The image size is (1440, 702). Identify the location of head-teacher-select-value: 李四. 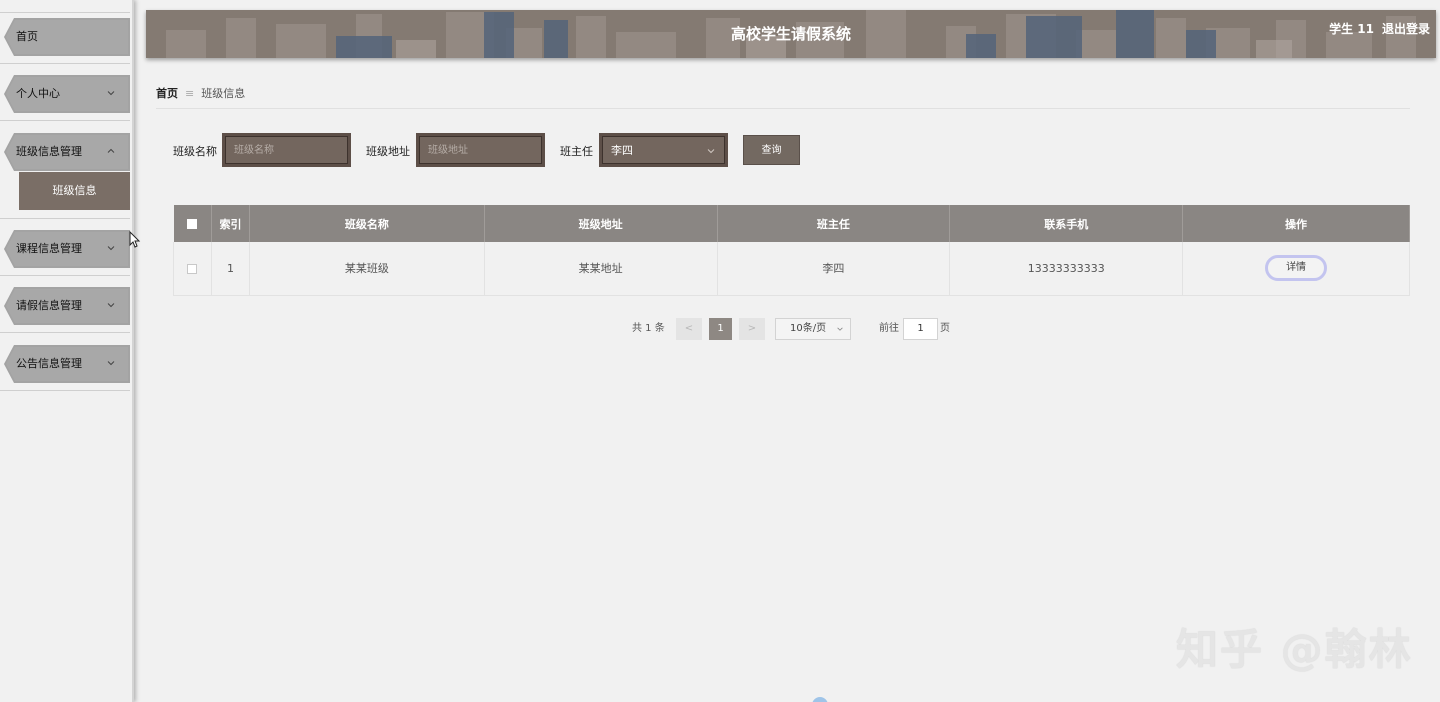
(622, 150).